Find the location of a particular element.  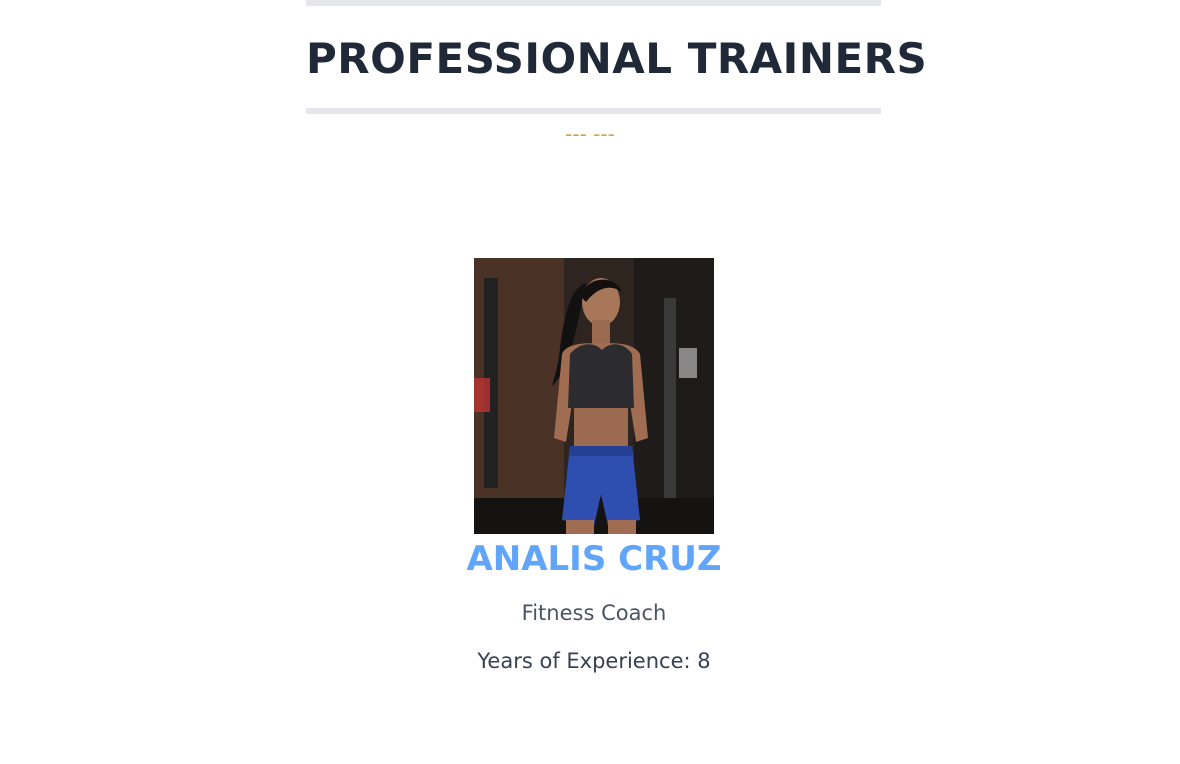

section-header: PROFESSIONAL TRAINERS is located at coordinates (617, 57).